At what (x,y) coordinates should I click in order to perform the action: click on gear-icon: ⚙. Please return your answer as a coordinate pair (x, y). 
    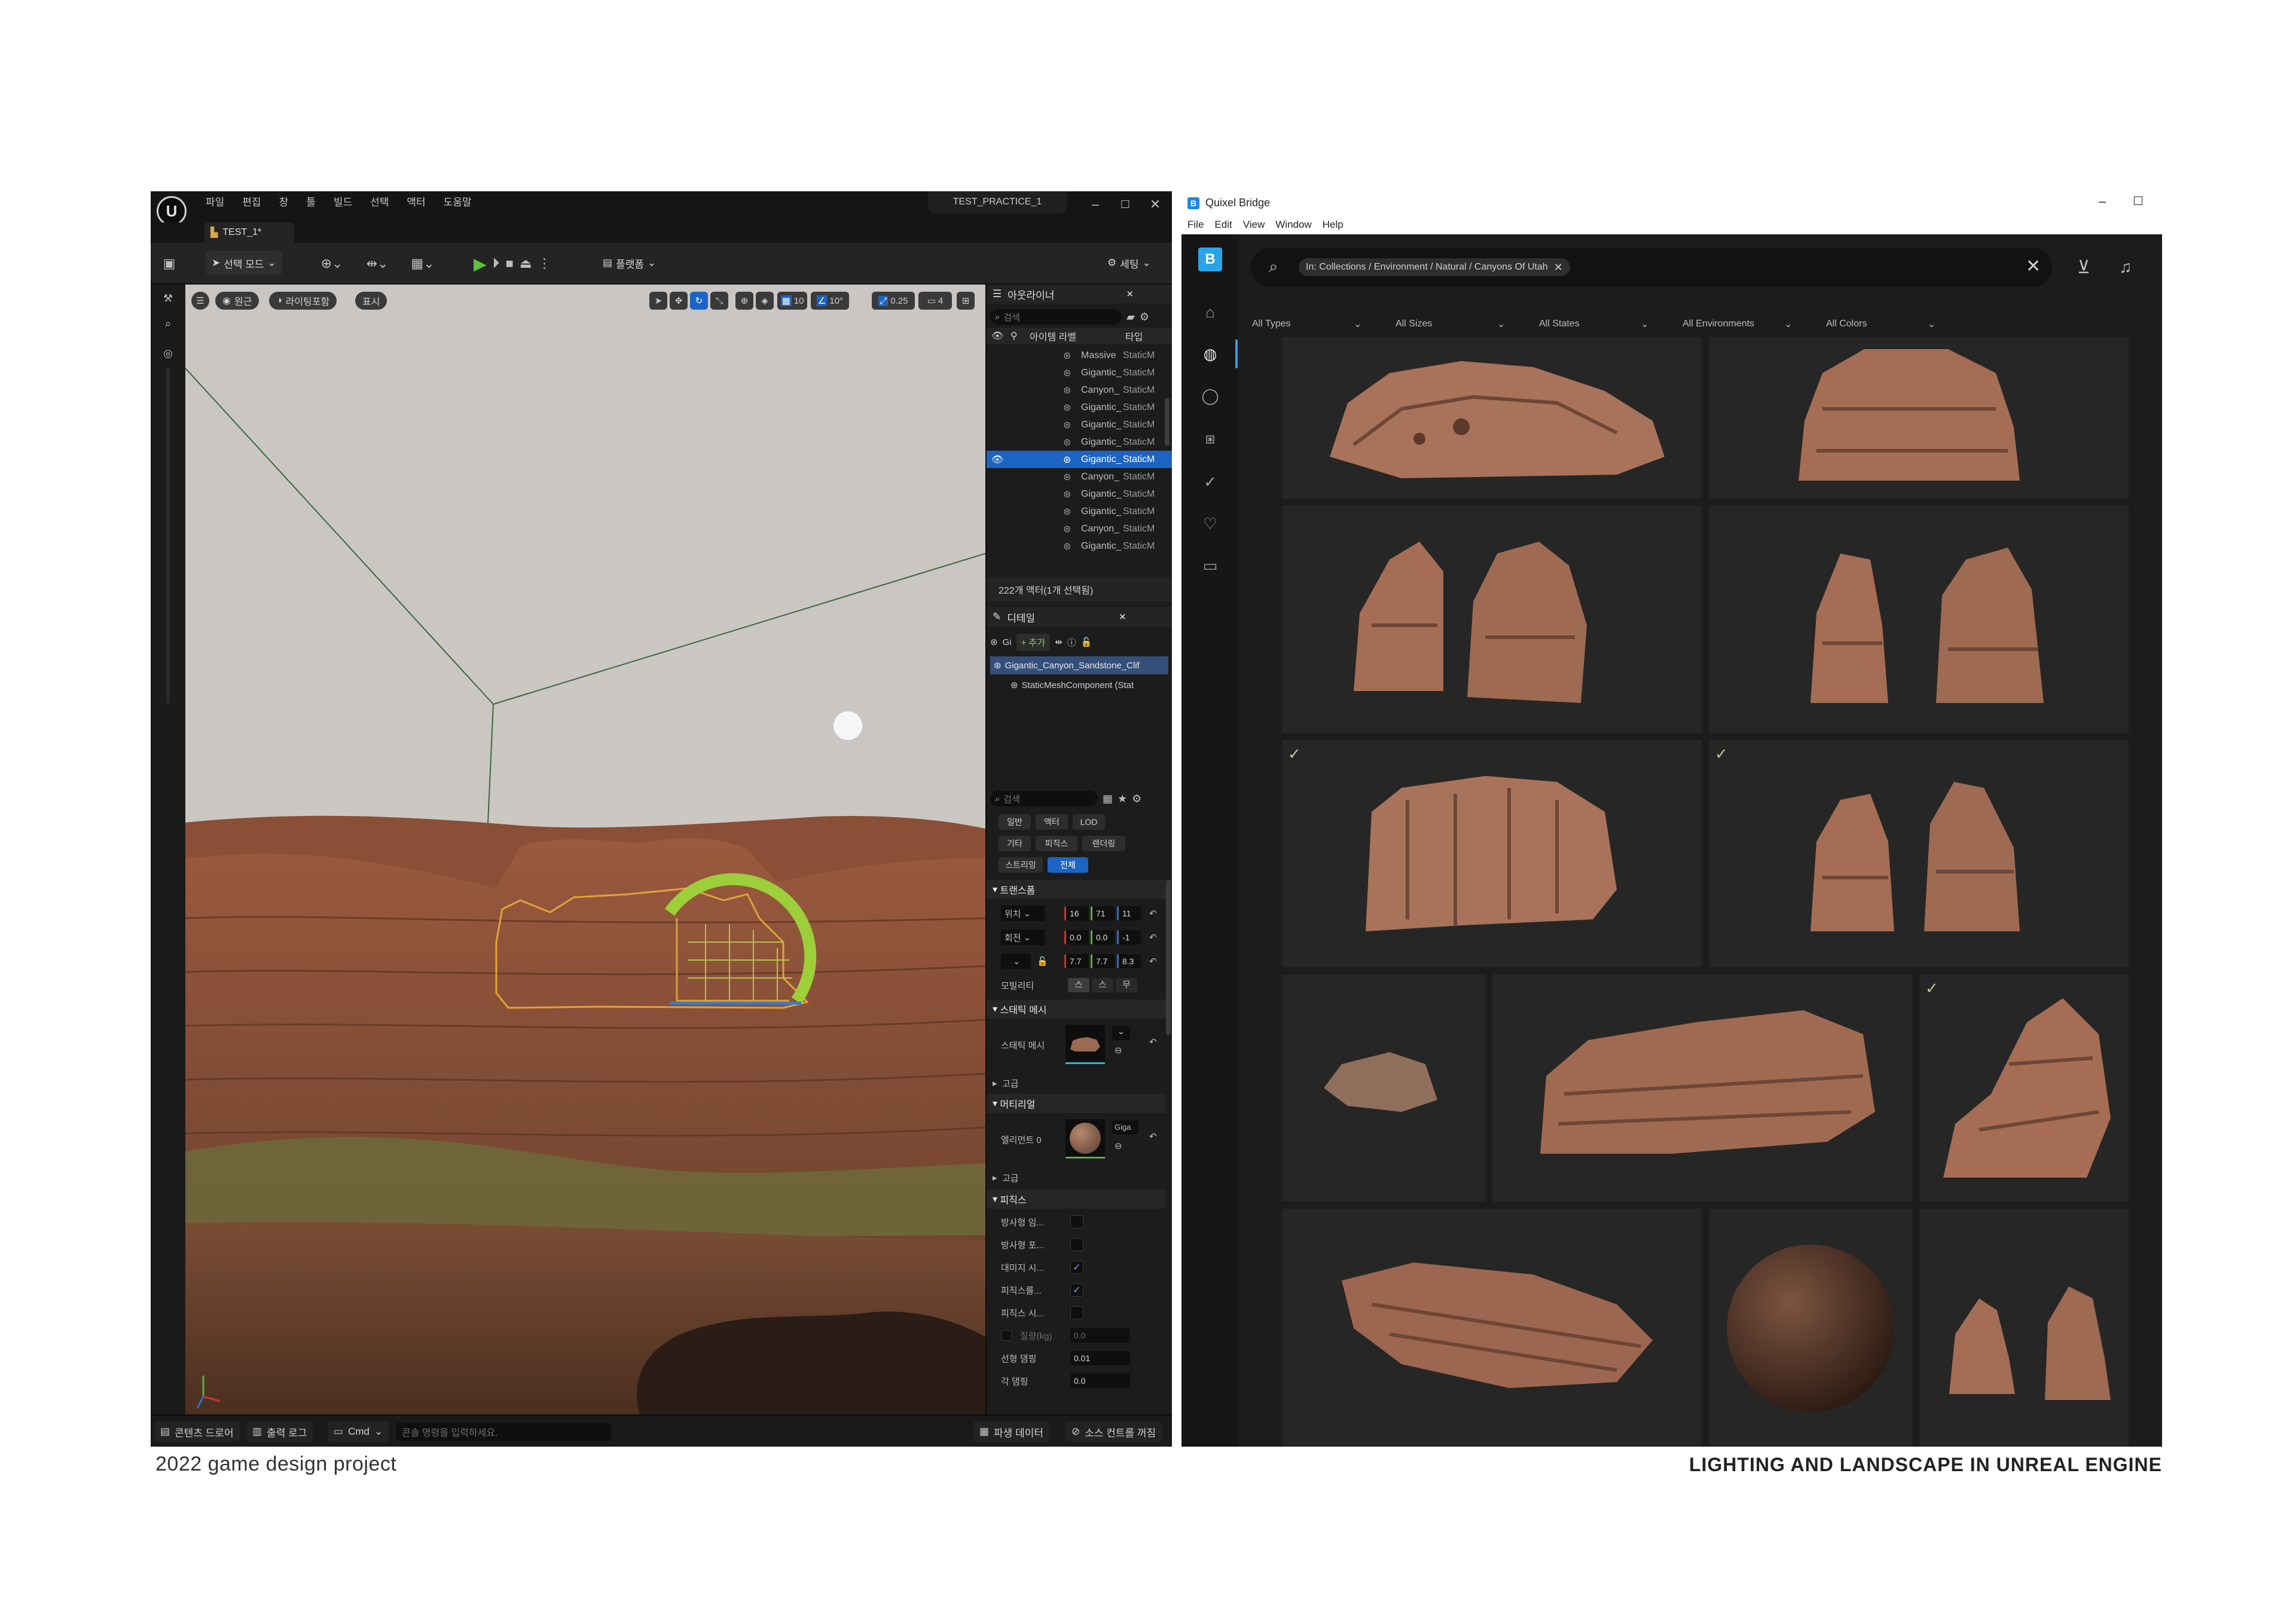
    Looking at the image, I should click on (1144, 317).